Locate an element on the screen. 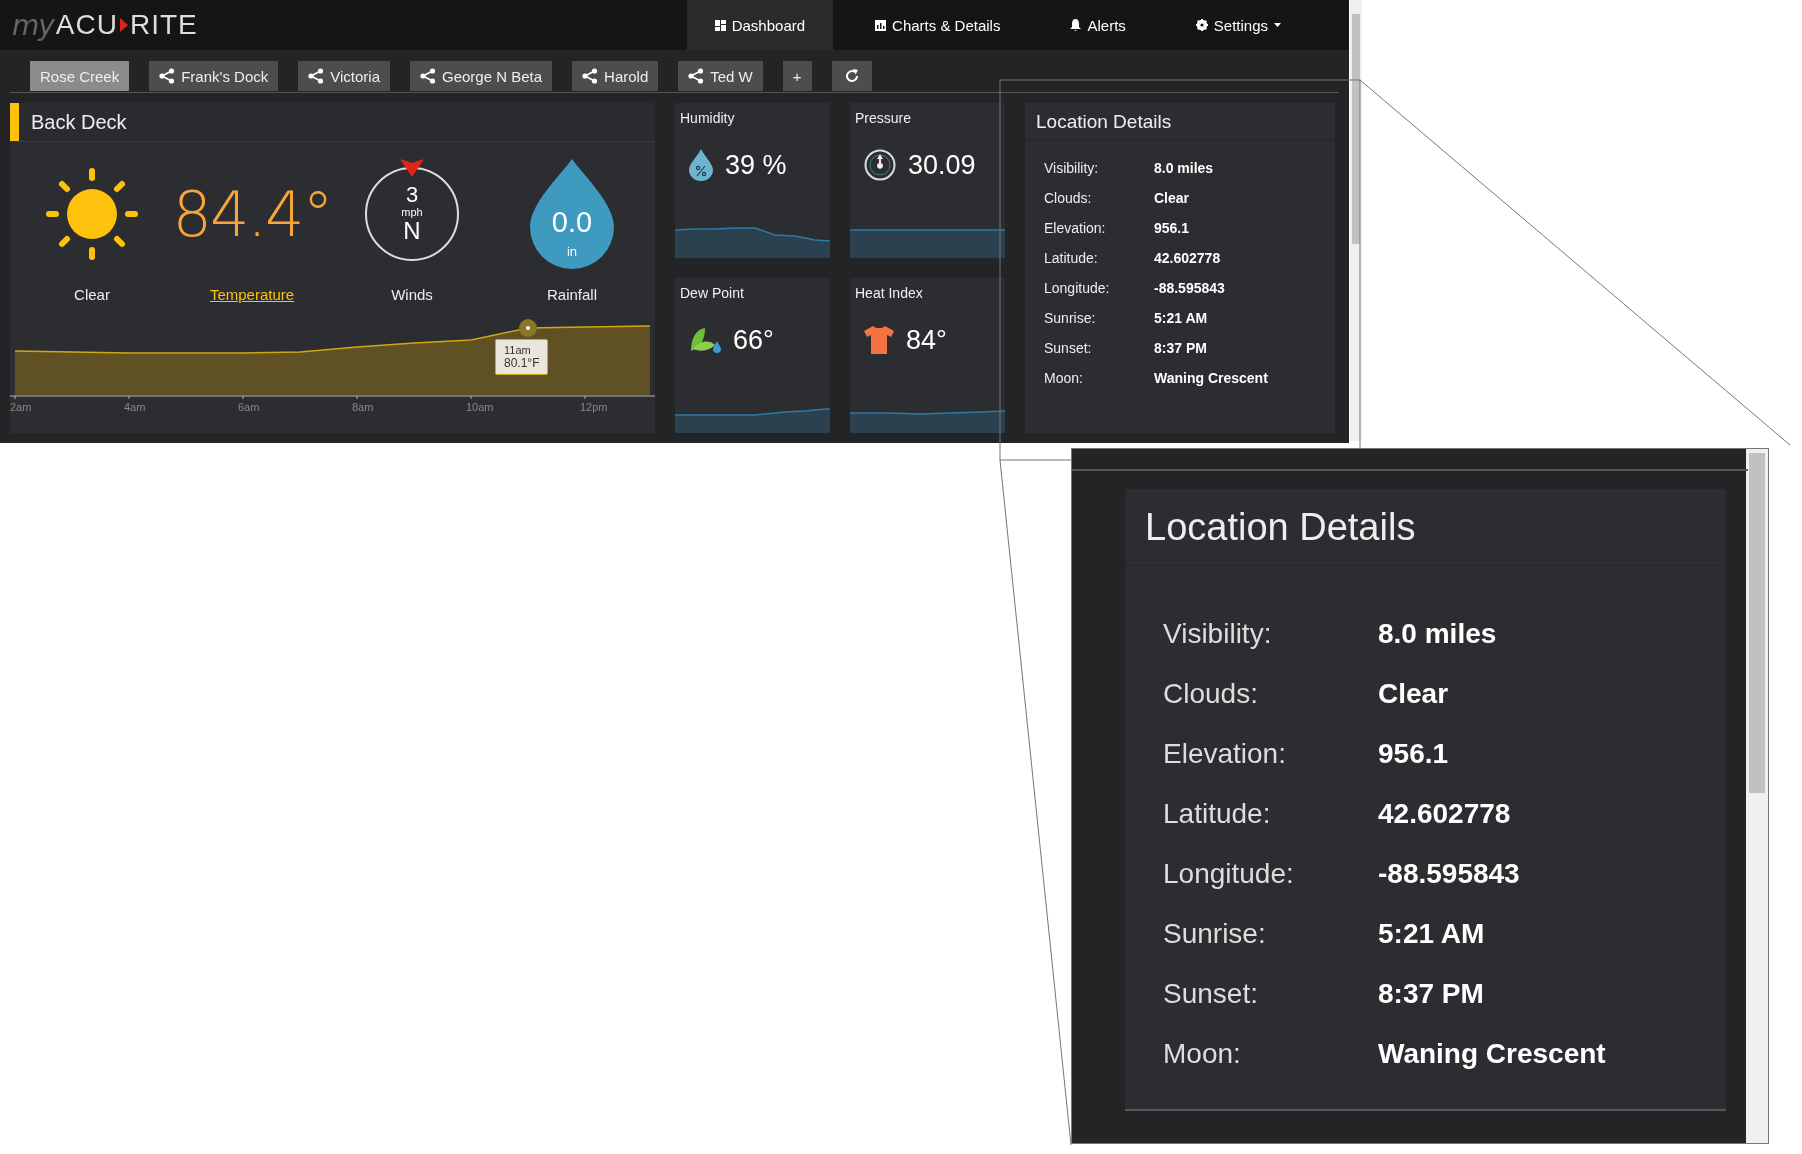  shirt-icon is located at coordinates (879, 340).